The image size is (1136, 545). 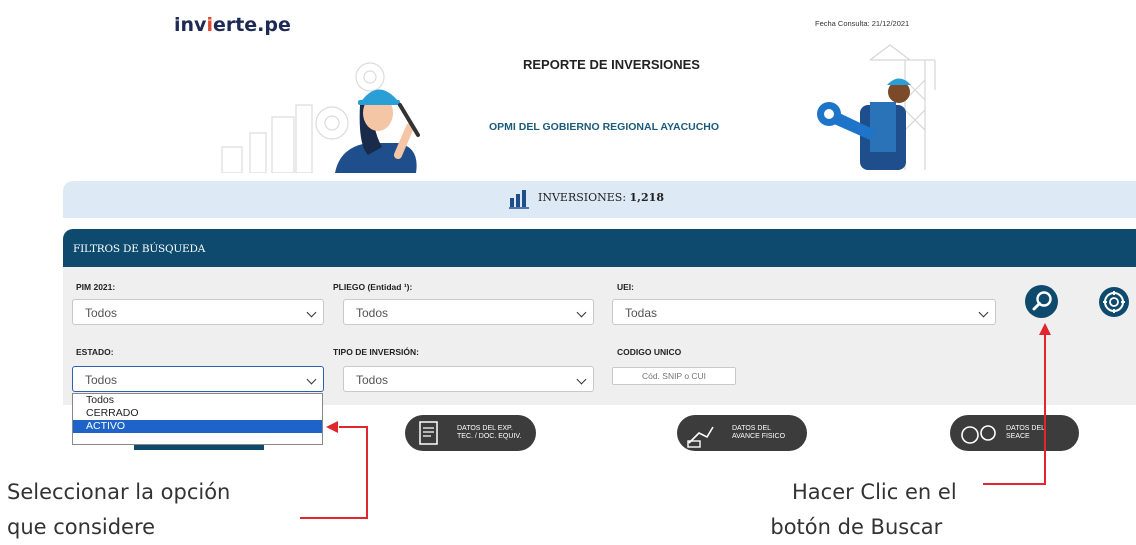 I want to click on fecha-consulta: Fecha Consulta: 21/12/2021, so click(x=862, y=23).